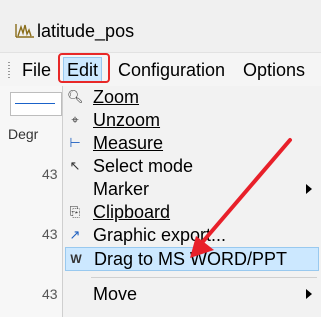  I want to click on menu-item-zoom: 🔍︎ Zoom, so click(192, 97).